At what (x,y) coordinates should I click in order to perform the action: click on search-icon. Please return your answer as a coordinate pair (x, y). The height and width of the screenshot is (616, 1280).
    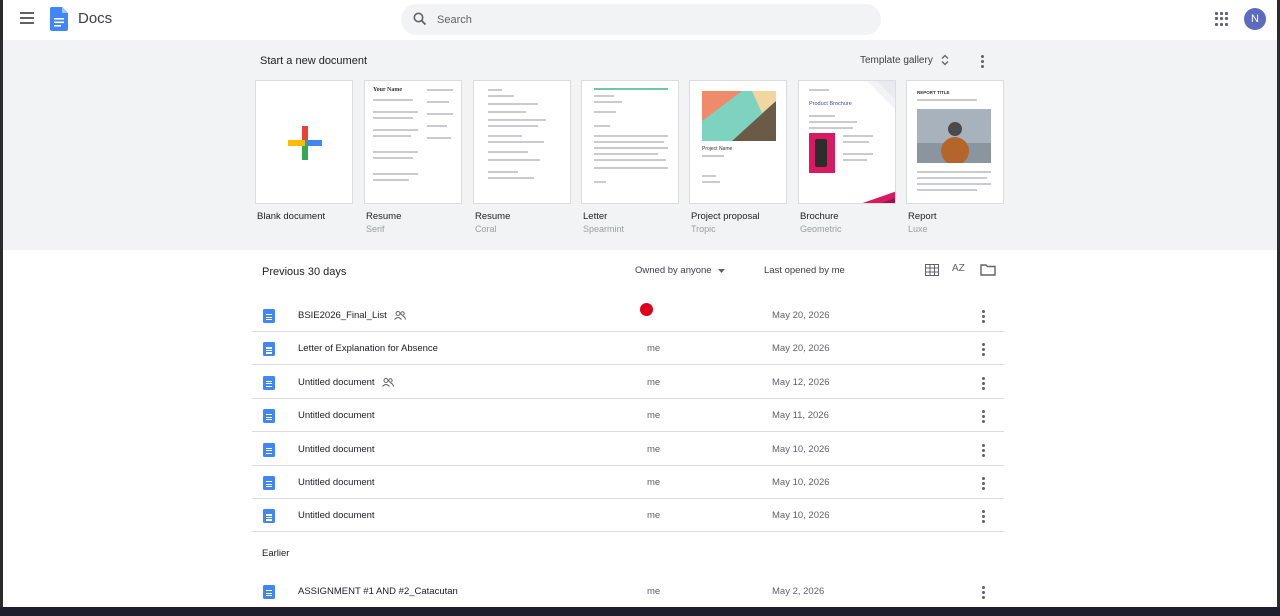
    Looking at the image, I should click on (420, 19).